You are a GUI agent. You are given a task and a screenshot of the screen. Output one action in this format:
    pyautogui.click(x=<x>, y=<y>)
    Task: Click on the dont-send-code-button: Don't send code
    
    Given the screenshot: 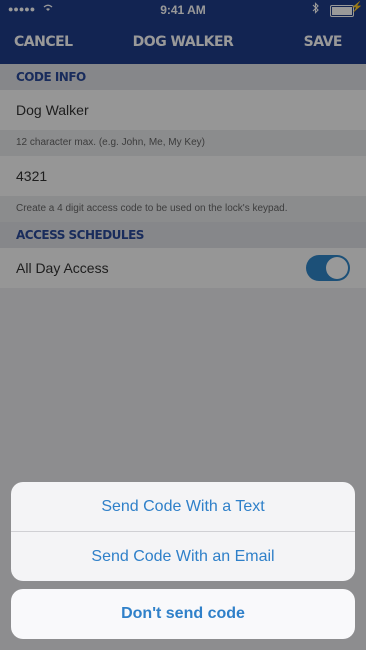 What is the action you would take?
    pyautogui.click(x=183, y=614)
    